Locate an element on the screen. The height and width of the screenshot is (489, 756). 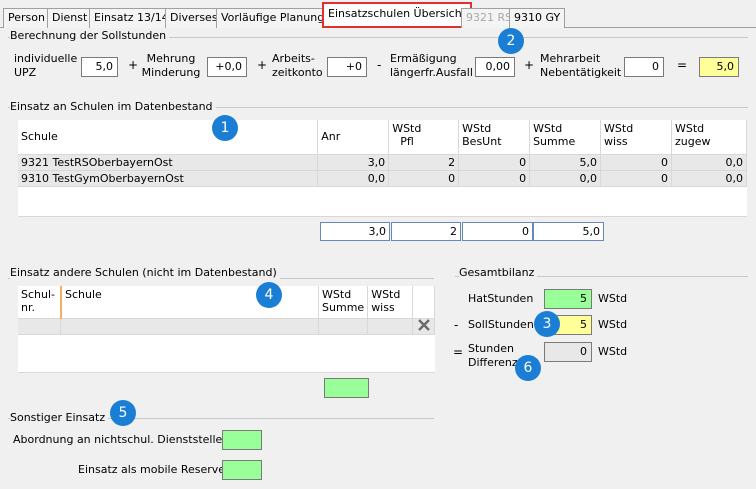
differenz-label: Stunden Differenz is located at coordinates (493, 355).